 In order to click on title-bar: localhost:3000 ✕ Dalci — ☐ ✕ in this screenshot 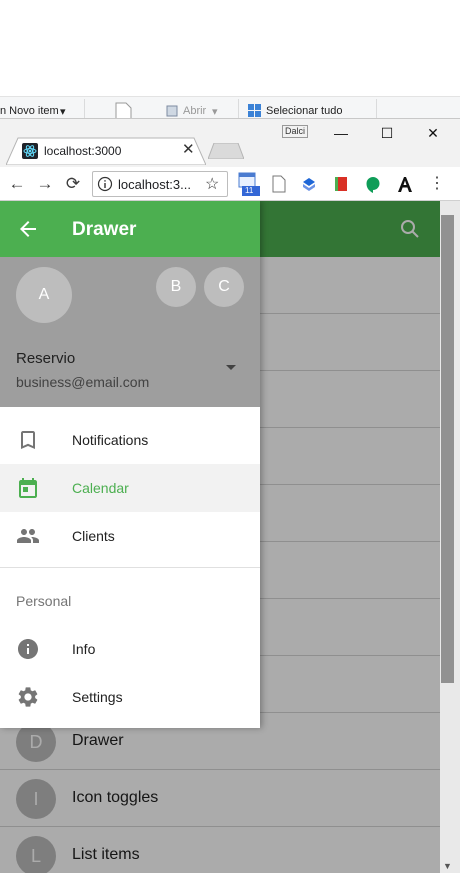, I will do `click(230, 143)`.